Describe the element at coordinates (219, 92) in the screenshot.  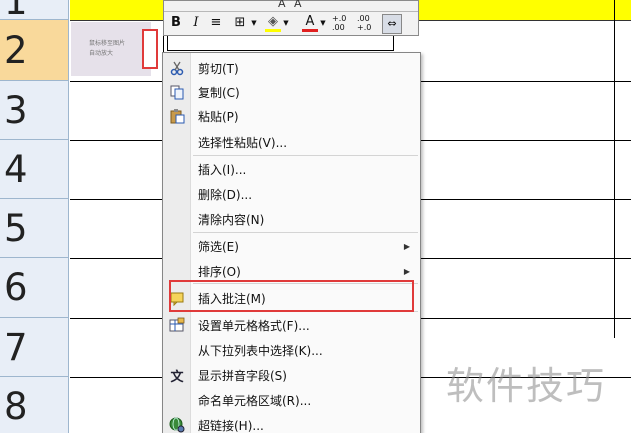
I see `menu-item-label: 复制(C)` at that location.